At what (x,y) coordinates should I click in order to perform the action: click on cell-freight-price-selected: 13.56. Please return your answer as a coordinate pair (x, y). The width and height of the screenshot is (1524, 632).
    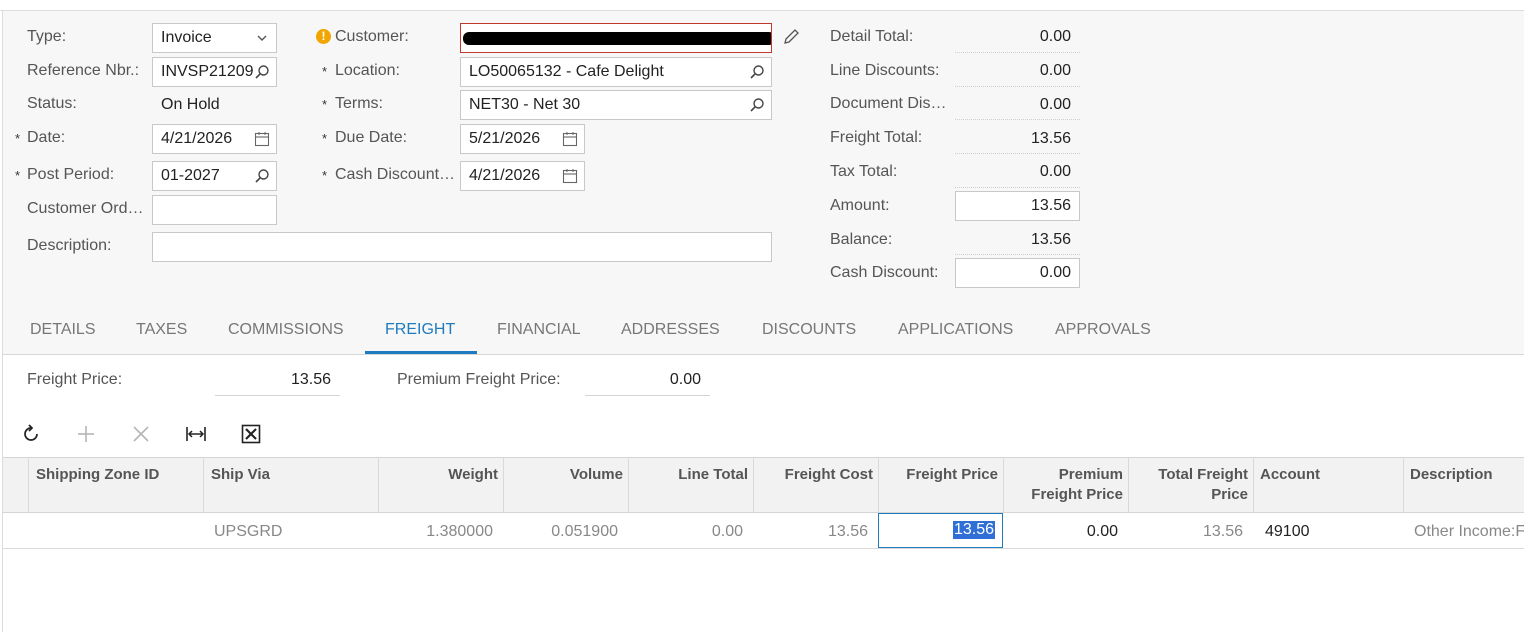
    Looking at the image, I should click on (973, 530).